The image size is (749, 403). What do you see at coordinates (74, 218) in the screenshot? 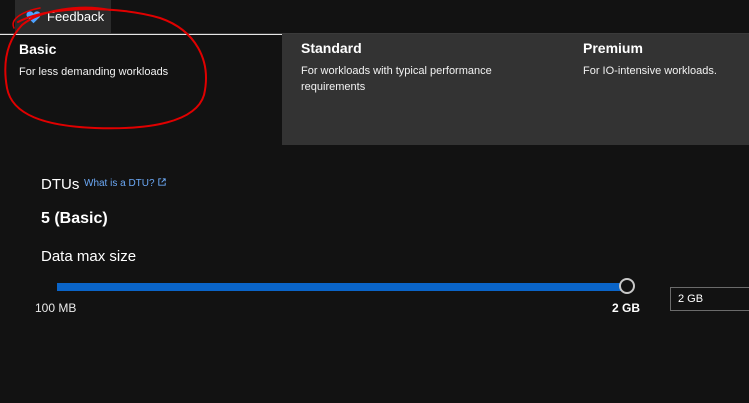
I see `dtu-value: 5 (Basic)` at bounding box center [74, 218].